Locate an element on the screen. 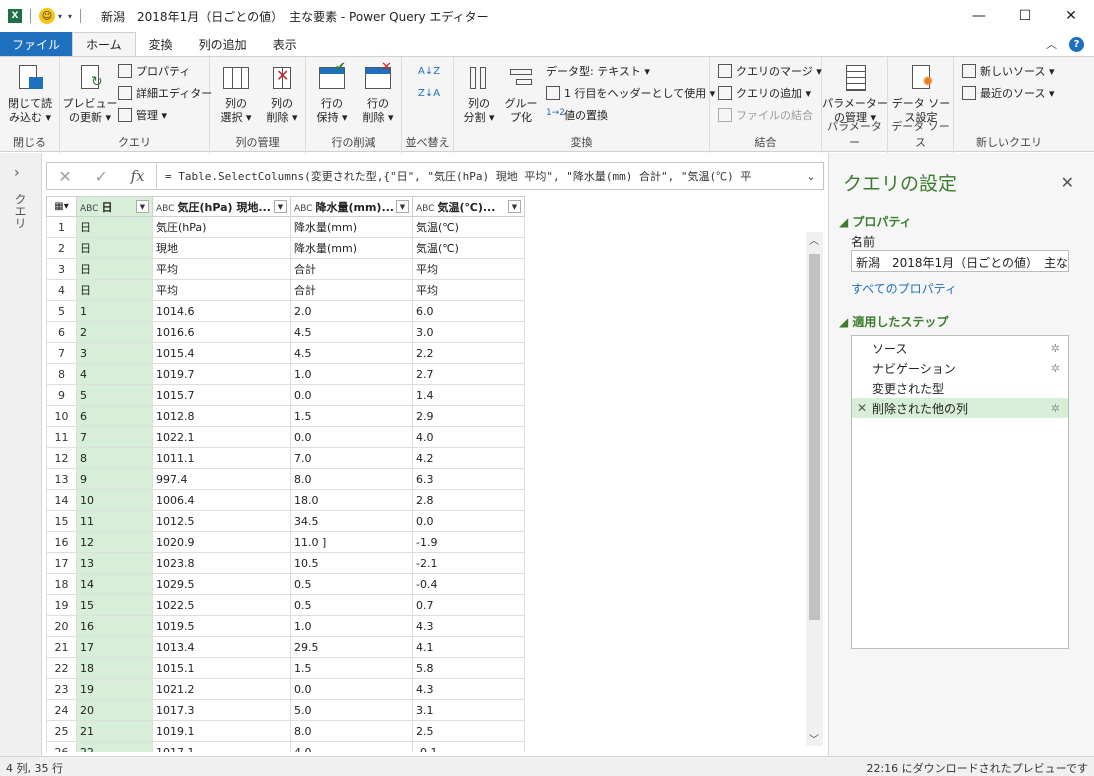 Image resolution: width=1094 pixels, height=776 pixels. maximize-button: ☐ is located at coordinates (1025, 16).